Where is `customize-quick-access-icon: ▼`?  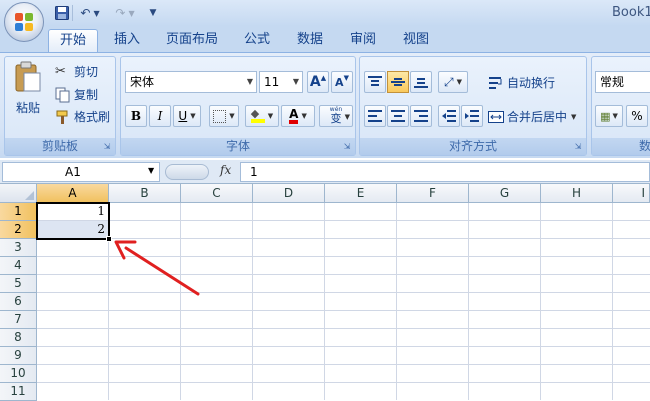
customize-quick-access-icon: ▼ is located at coordinates (153, 13).